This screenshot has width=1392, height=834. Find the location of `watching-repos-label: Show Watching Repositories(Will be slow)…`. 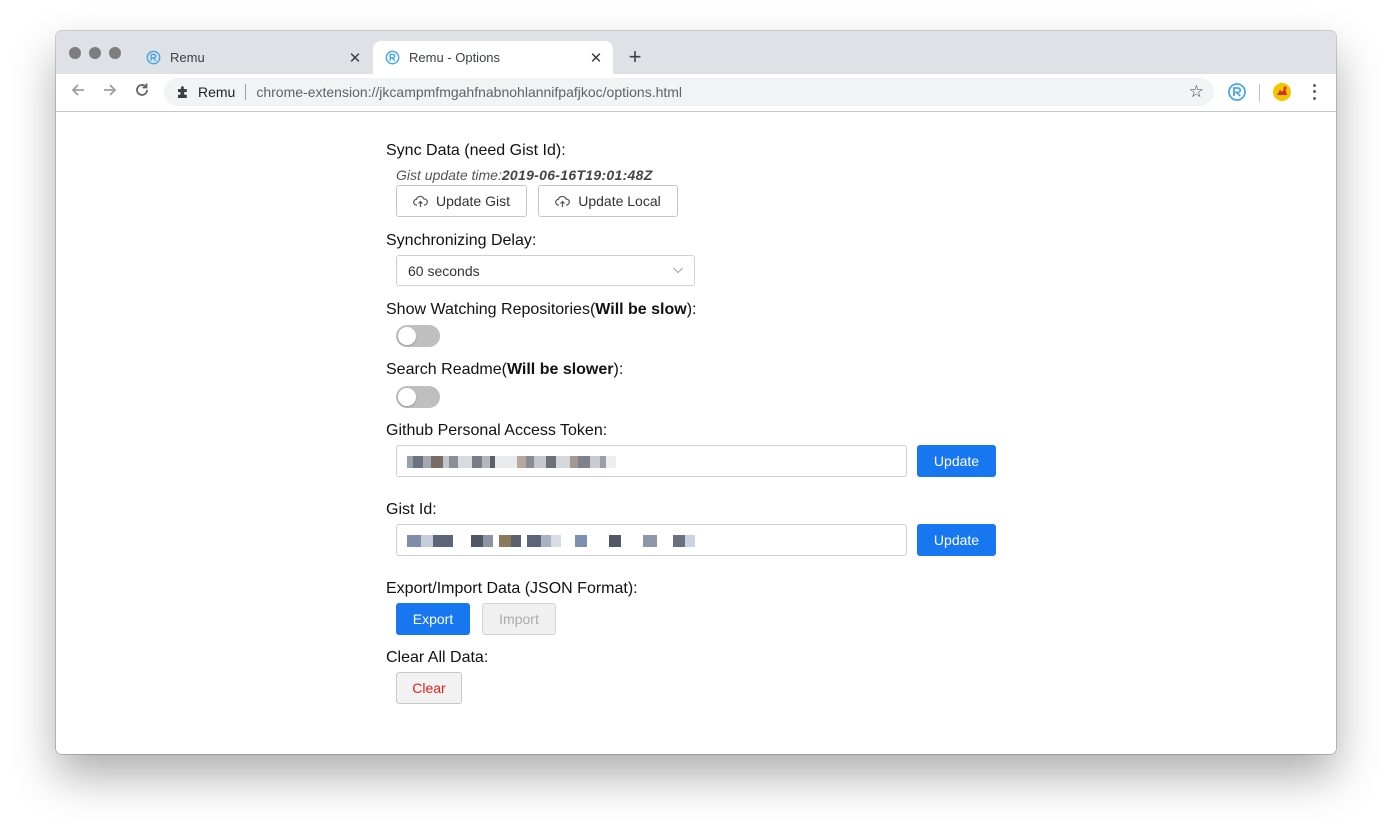

watching-repos-label: Show Watching Repositories(Will be slow)… is located at coordinates (541, 310).